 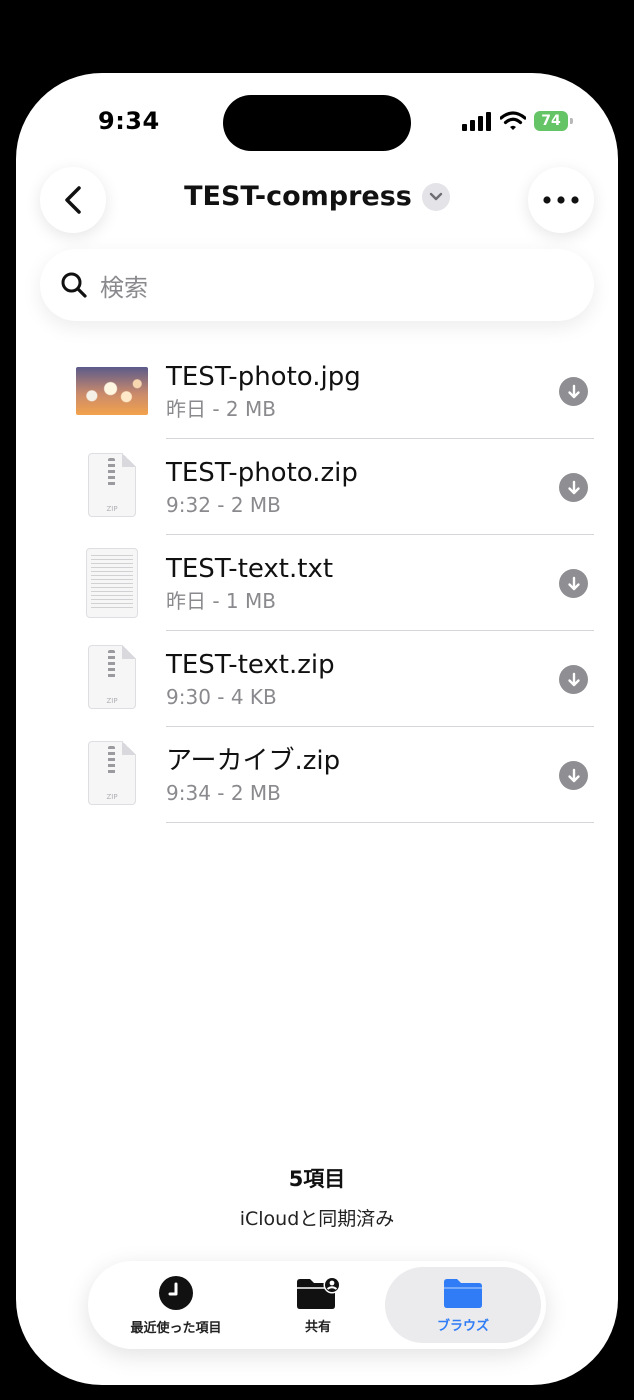 I want to click on file-row: ZIP TEST-photo.zip 9:32 - 2 MB, so click(x=317, y=487).